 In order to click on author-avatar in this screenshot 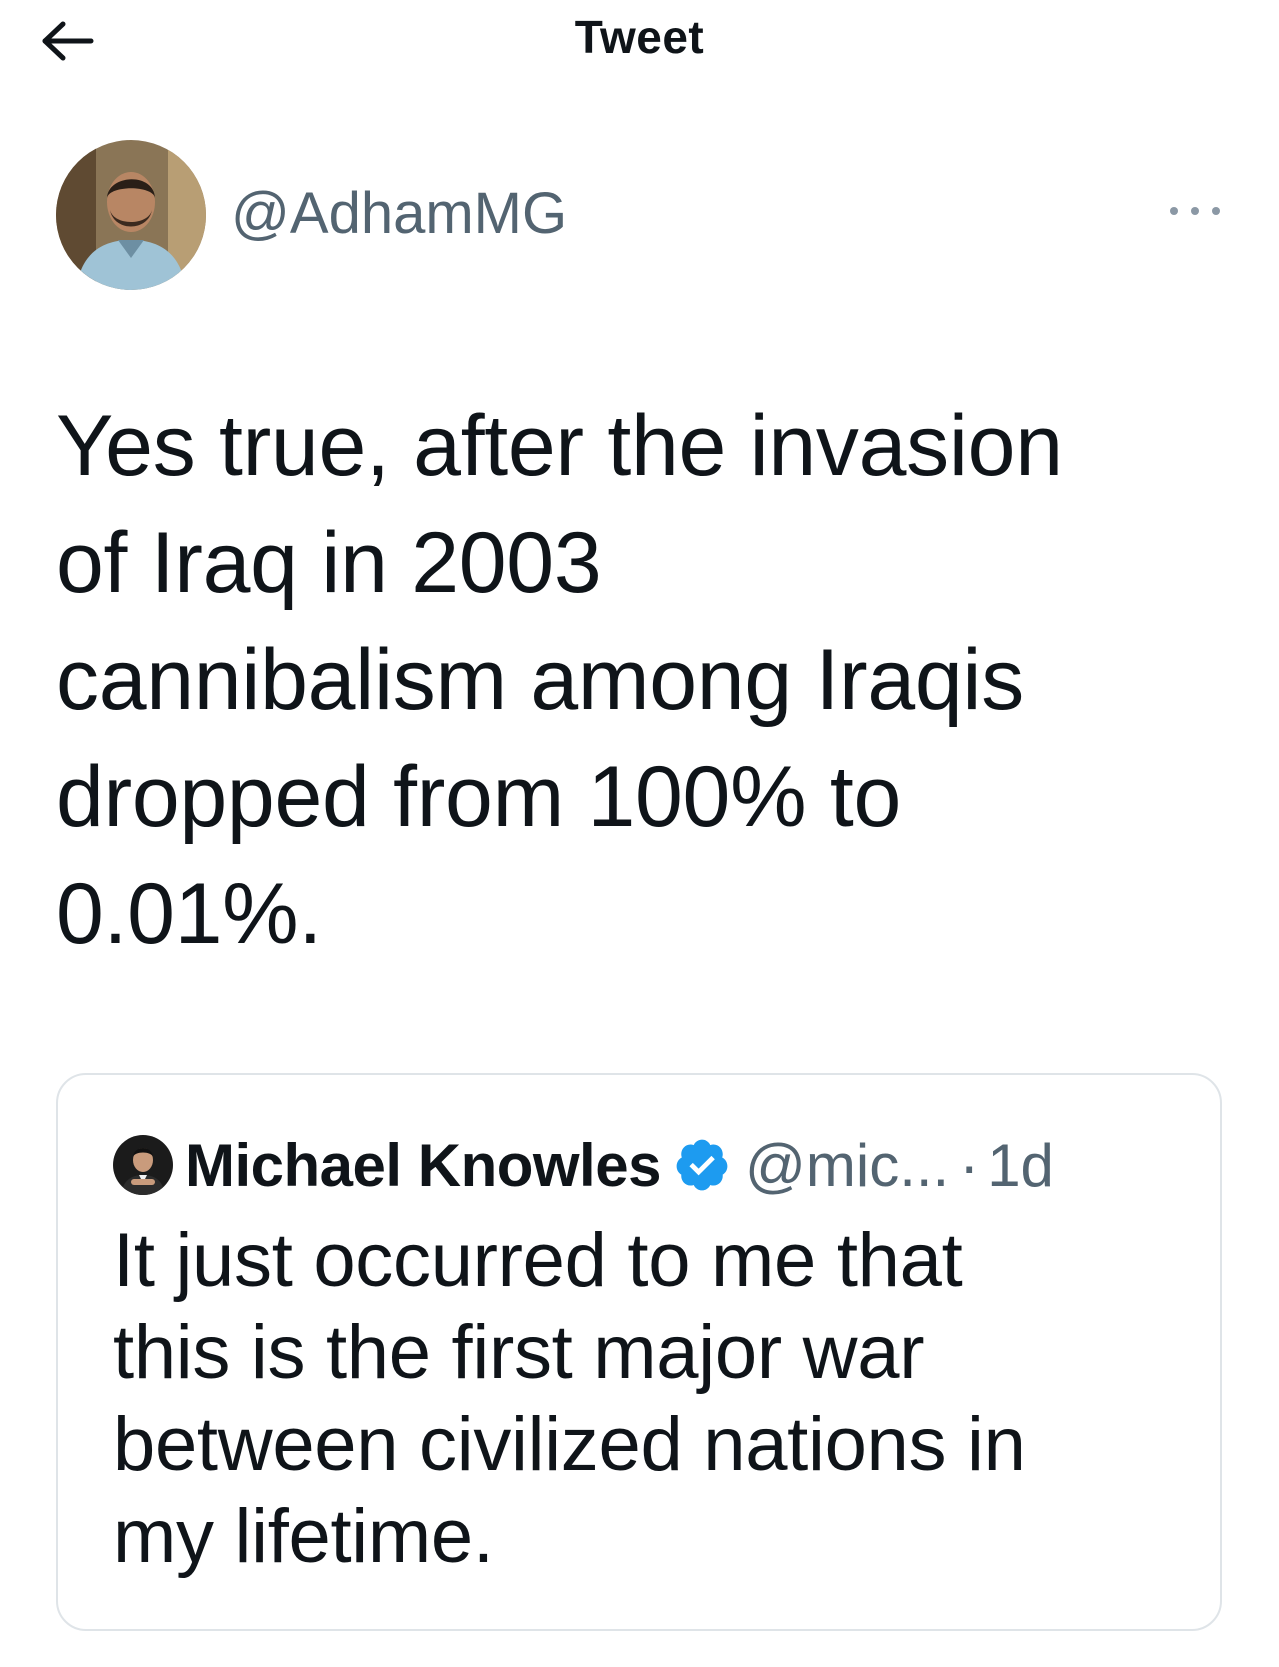, I will do `click(131, 215)`.